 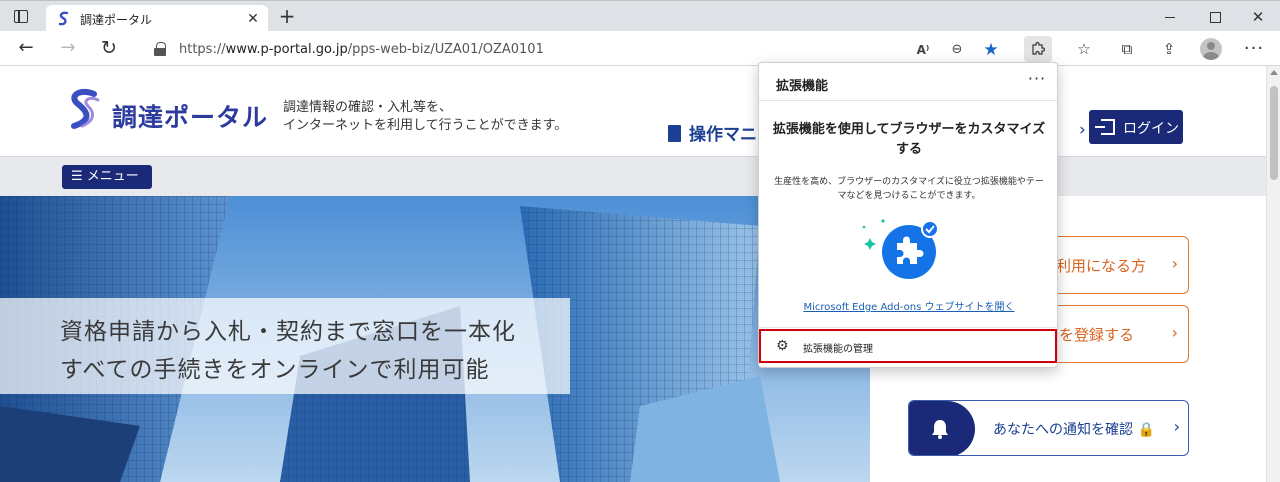 What do you see at coordinates (21, 17) in the screenshot?
I see `tab-actions-icon` at bounding box center [21, 17].